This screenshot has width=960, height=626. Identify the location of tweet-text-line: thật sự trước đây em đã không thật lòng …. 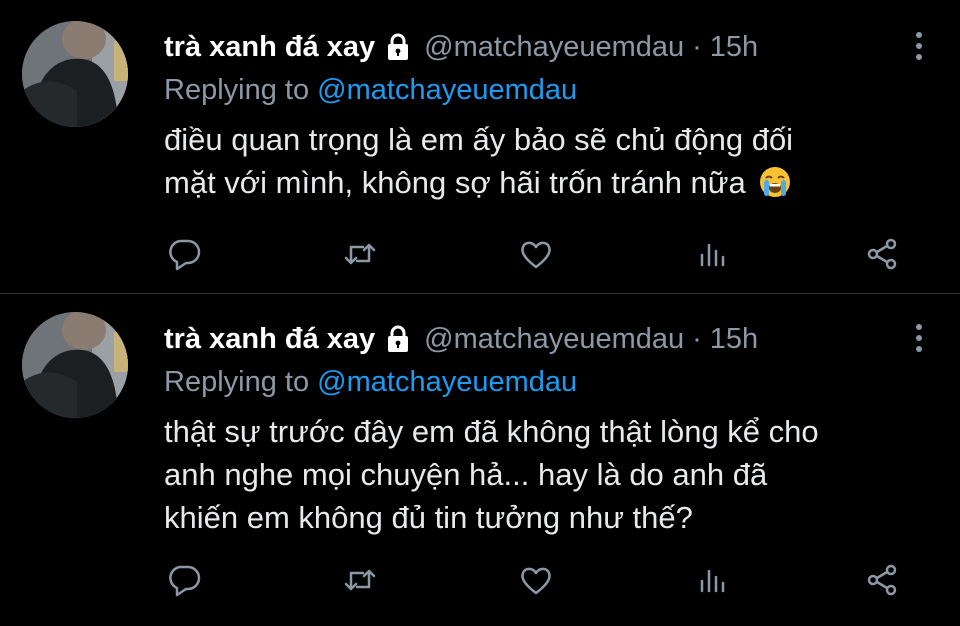
(491, 431).